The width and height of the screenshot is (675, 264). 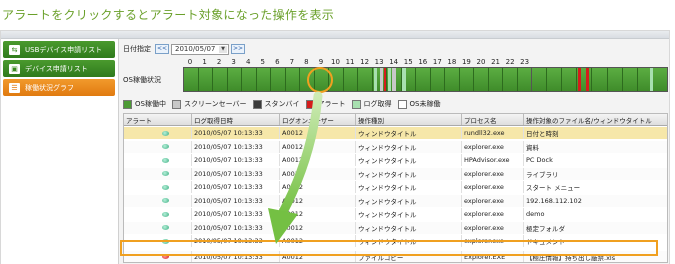 I want to click on hour-label: 3, so click(x=233, y=62).